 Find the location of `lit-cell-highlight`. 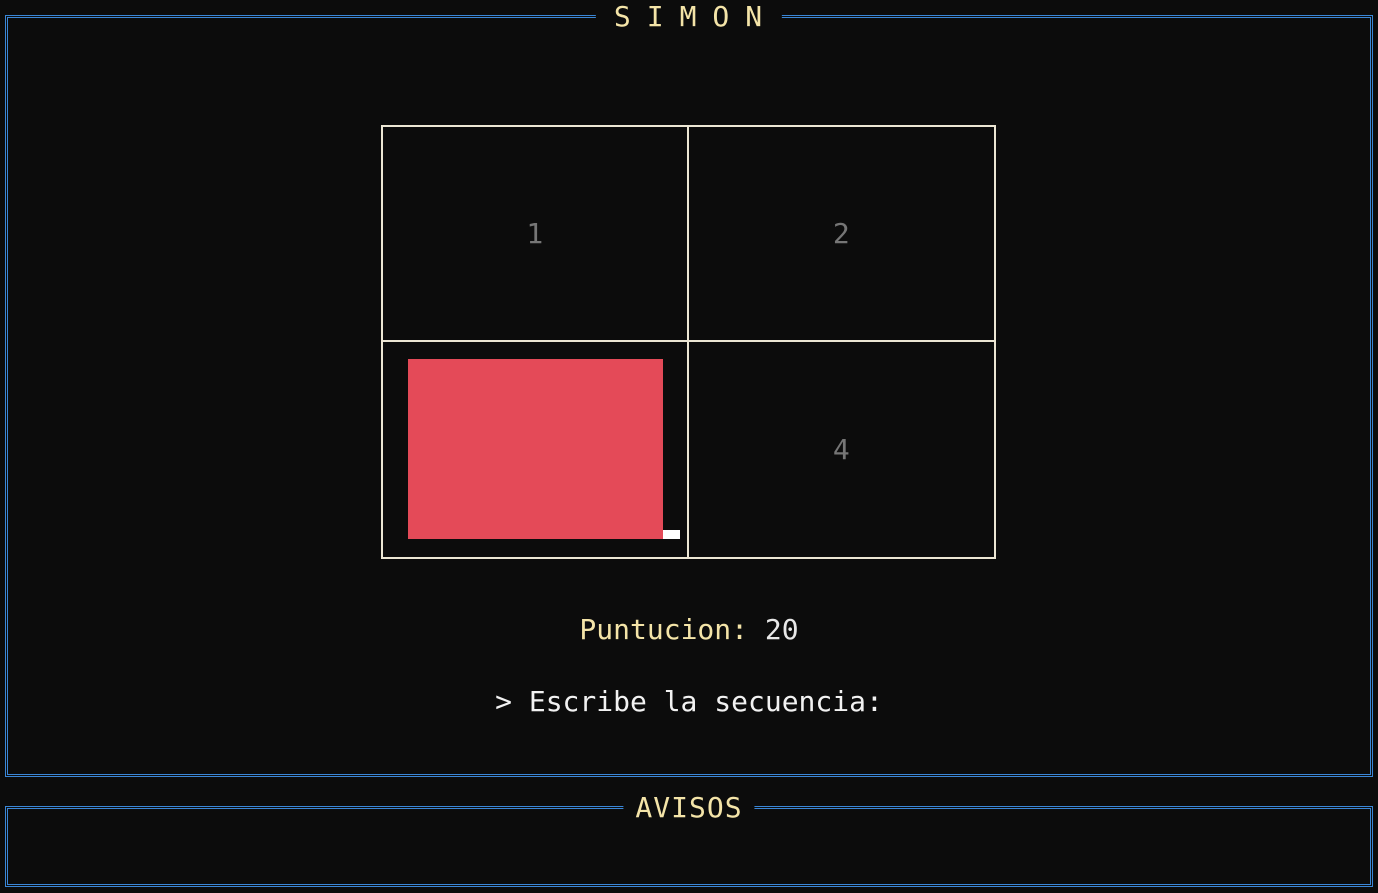

lit-cell-highlight is located at coordinates (535, 449).